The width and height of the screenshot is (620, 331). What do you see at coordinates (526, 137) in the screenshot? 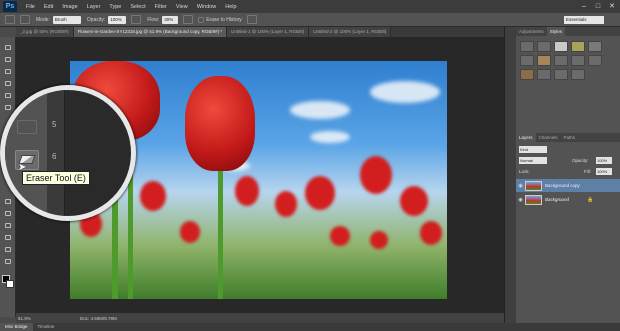
I see `tab-layers: Layers` at bounding box center [526, 137].